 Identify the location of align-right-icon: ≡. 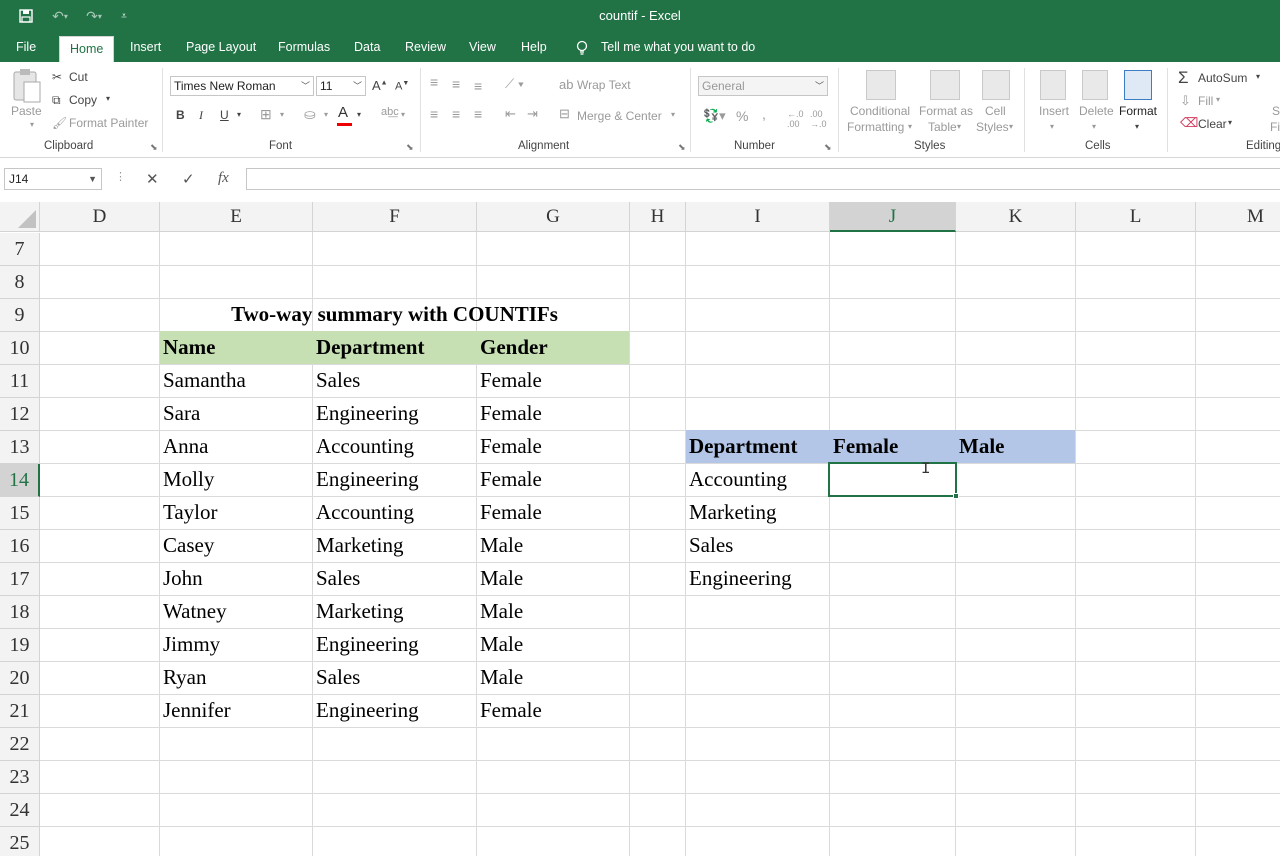
(478, 114).